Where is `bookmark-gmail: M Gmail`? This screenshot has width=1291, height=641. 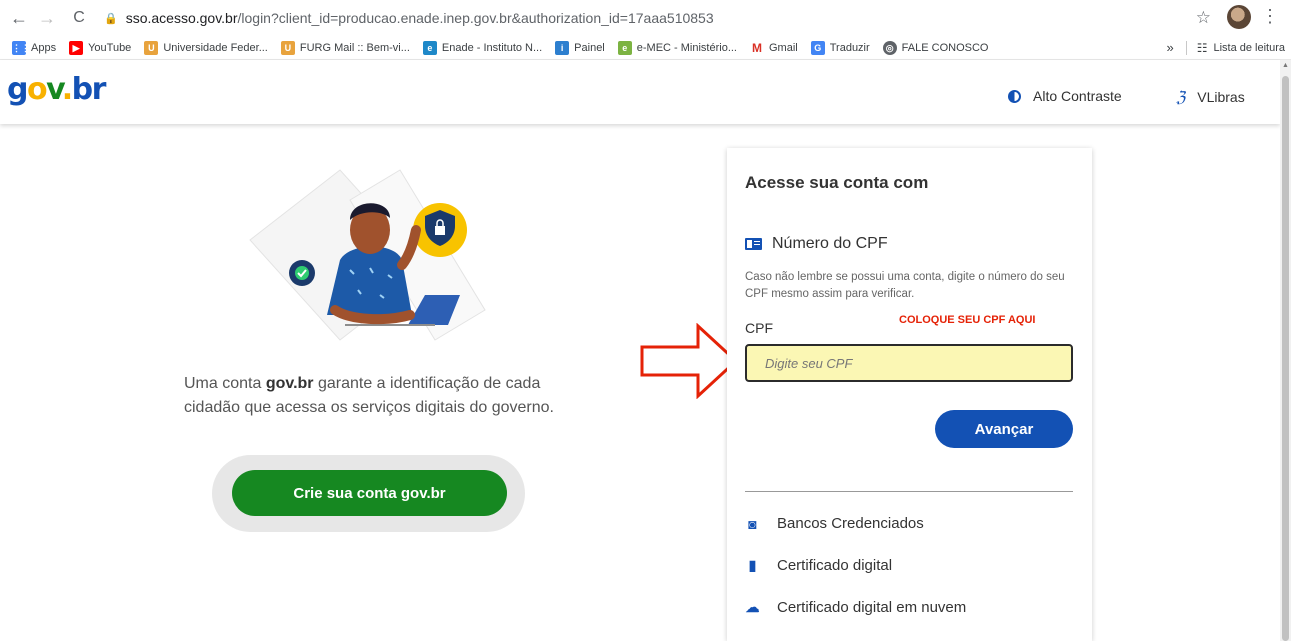
bookmark-gmail: M Gmail is located at coordinates (774, 47).